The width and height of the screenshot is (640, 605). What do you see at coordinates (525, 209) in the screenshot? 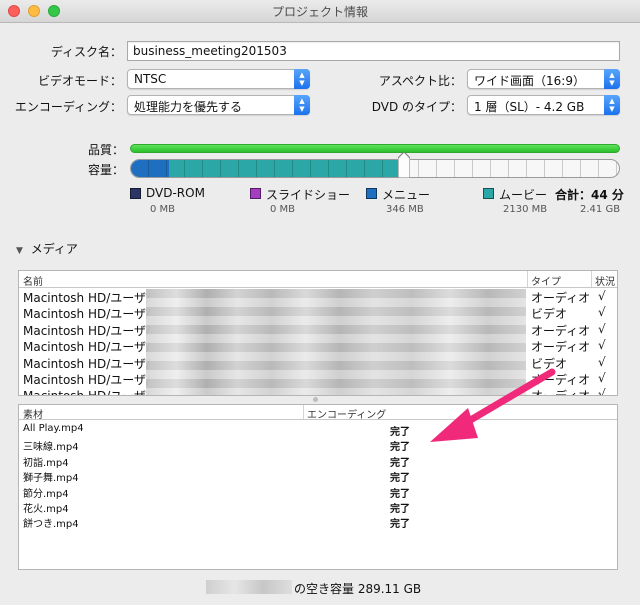
I see `legend-size: 2130 MB` at bounding box center [525, 209].